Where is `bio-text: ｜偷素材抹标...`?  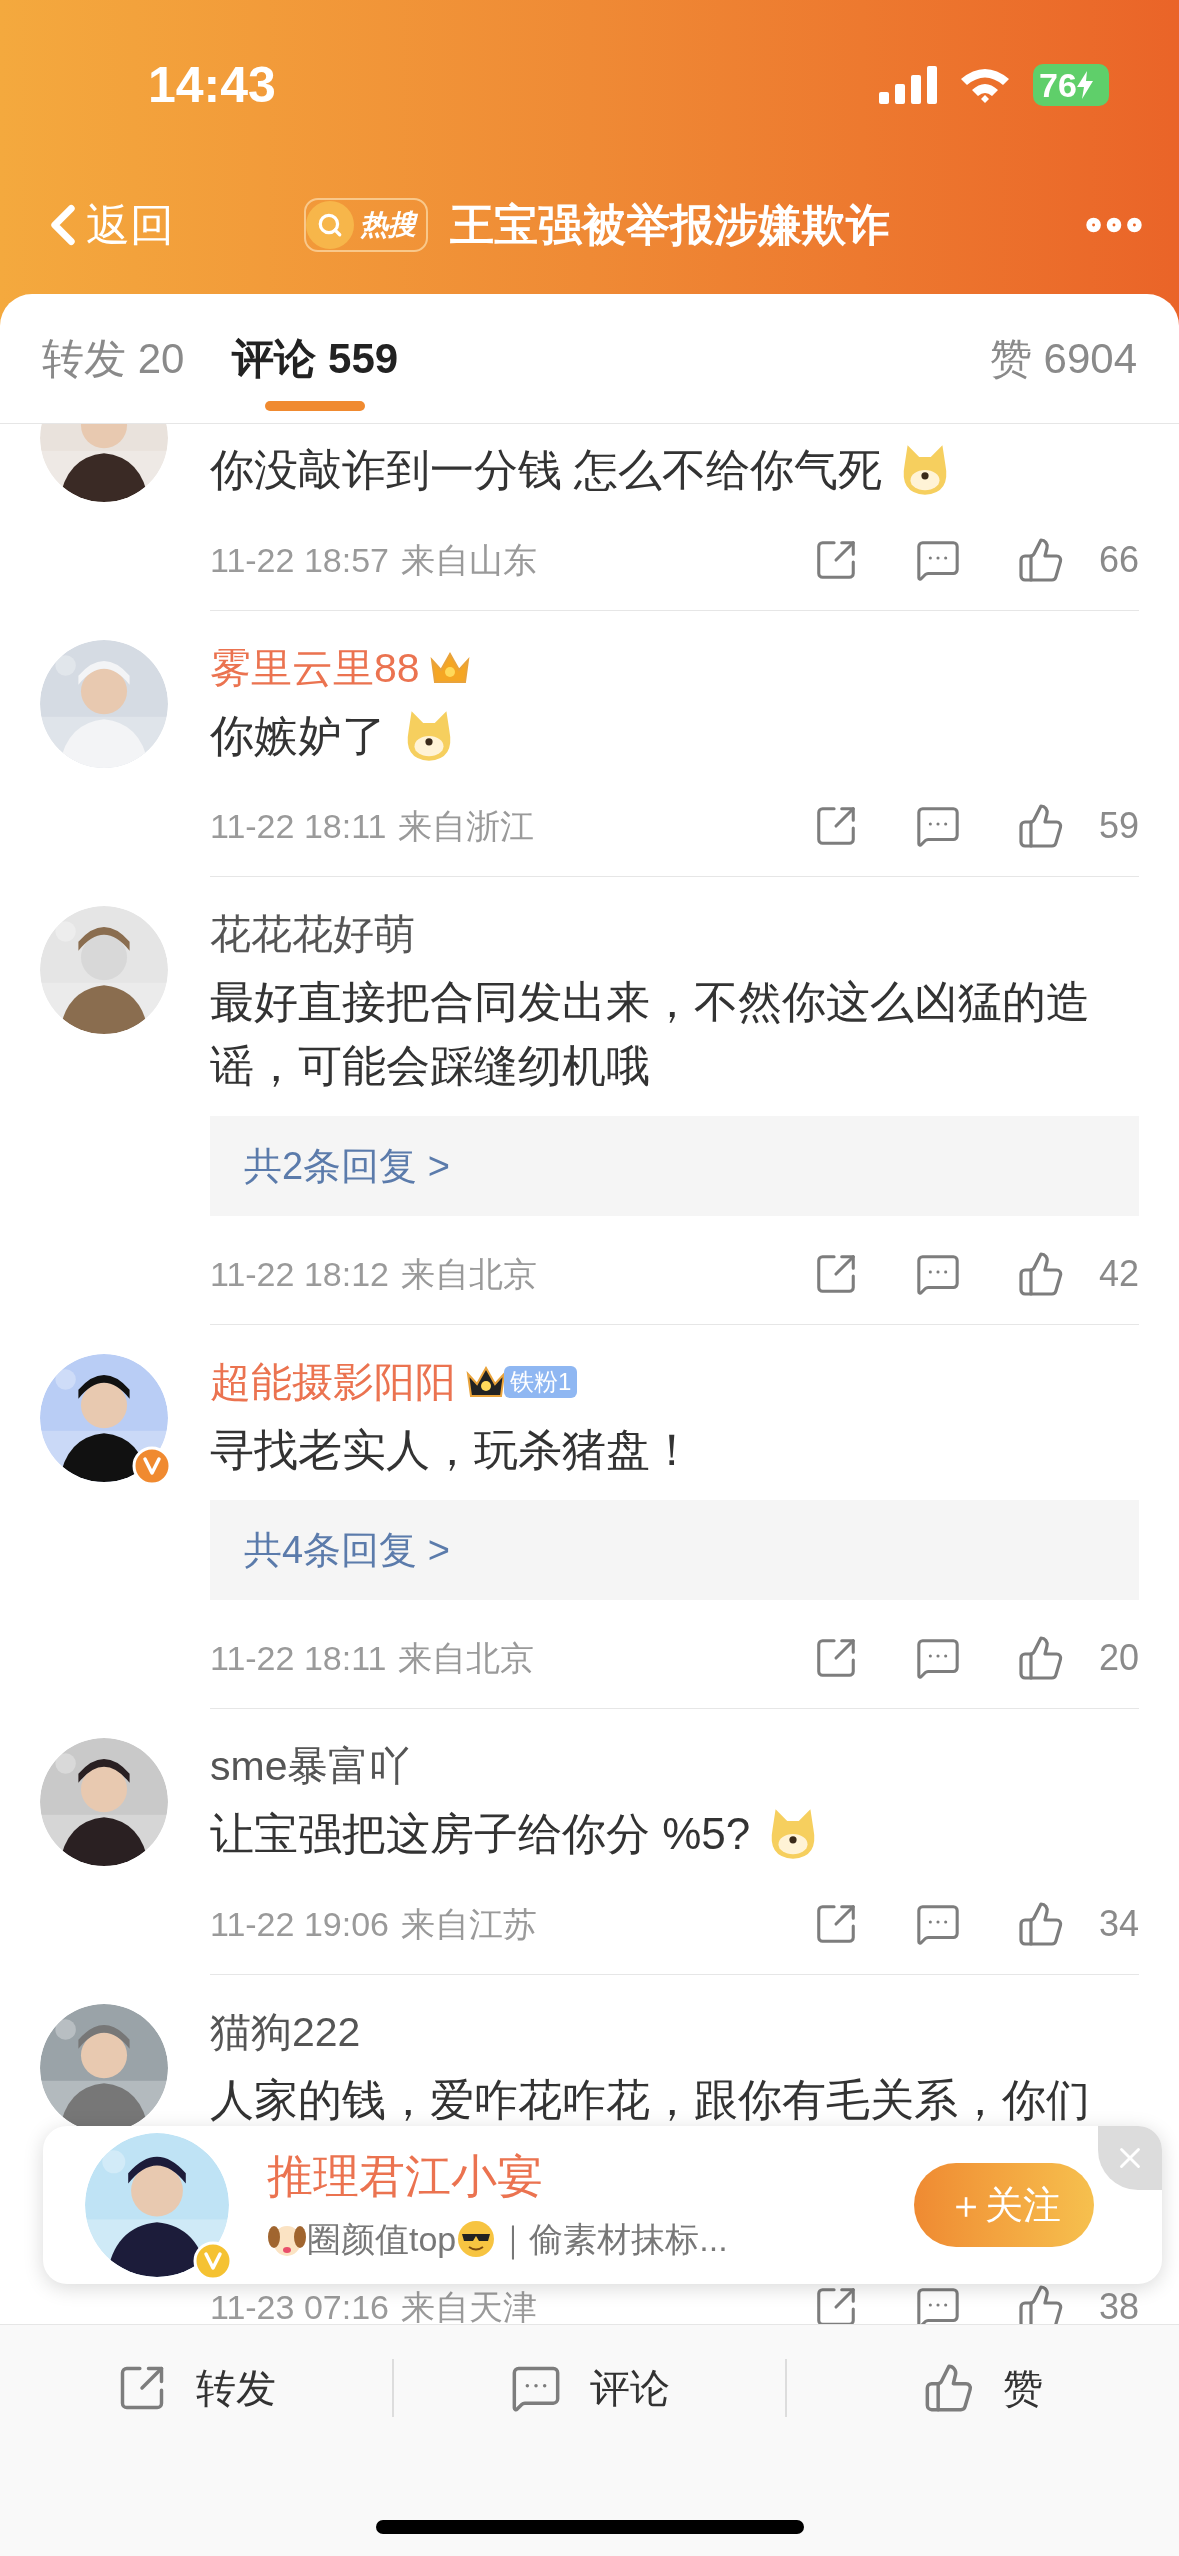
bio-text: ｜偷素材抹标... is located at coordinates (612, 2240).